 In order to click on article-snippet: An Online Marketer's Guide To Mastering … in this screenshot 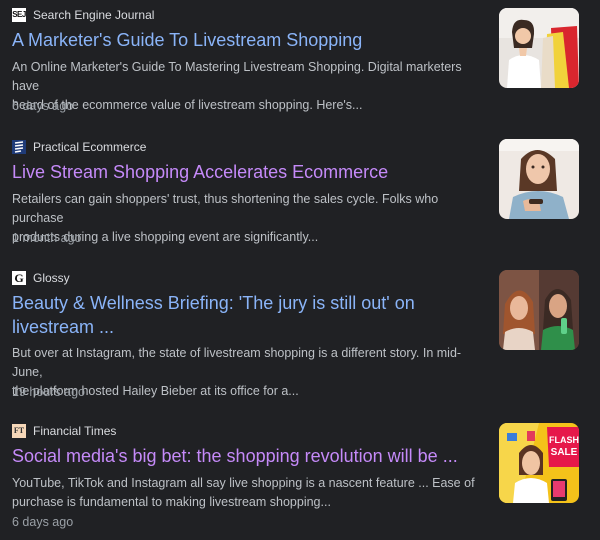, I will do `click(249, 86)`.